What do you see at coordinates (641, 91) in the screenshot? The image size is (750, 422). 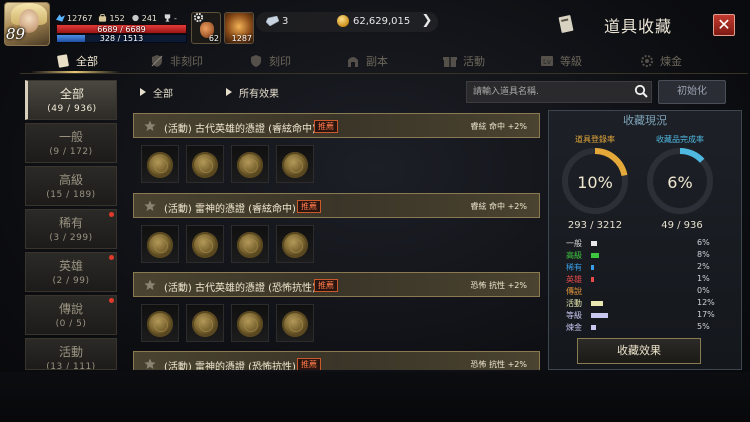 I see `search-icon` at bounding box center [641, 91].